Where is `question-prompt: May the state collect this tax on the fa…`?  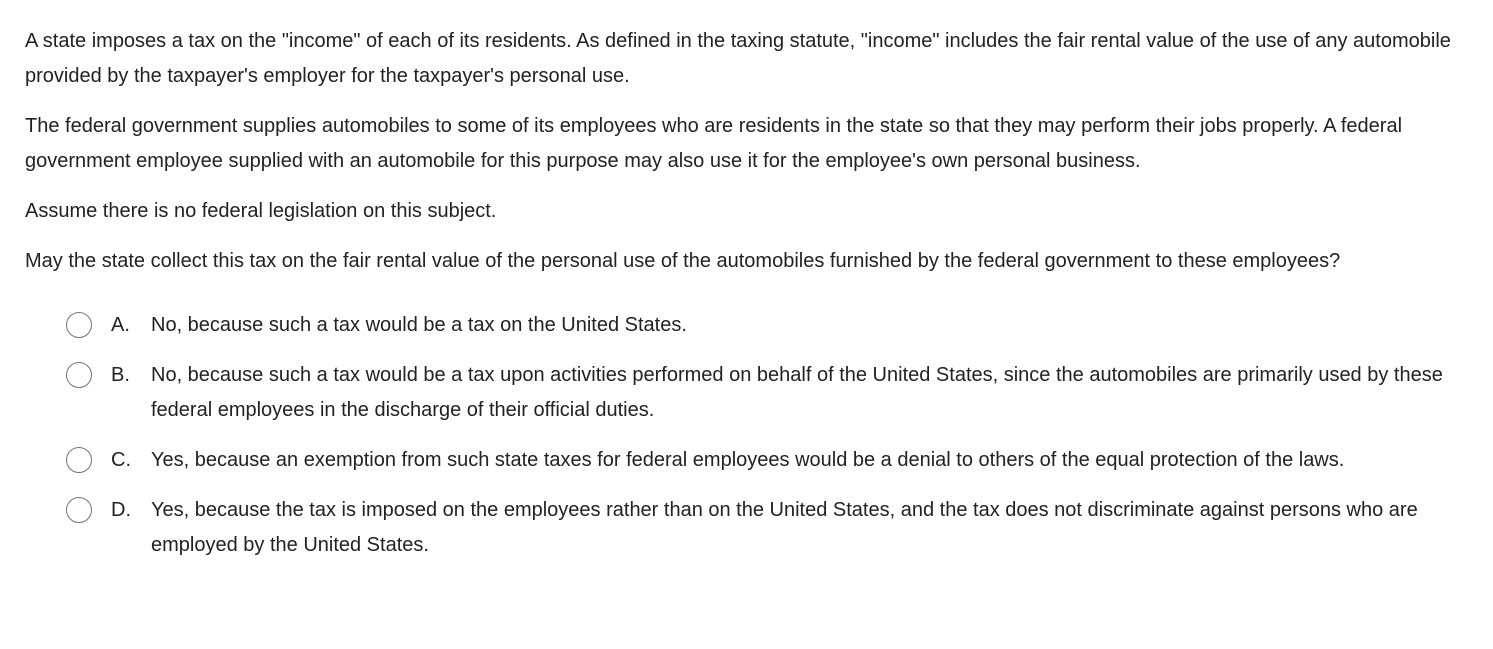 question-prompt: May the state collect this tax on the fa… is located at coordinates (683, 261).